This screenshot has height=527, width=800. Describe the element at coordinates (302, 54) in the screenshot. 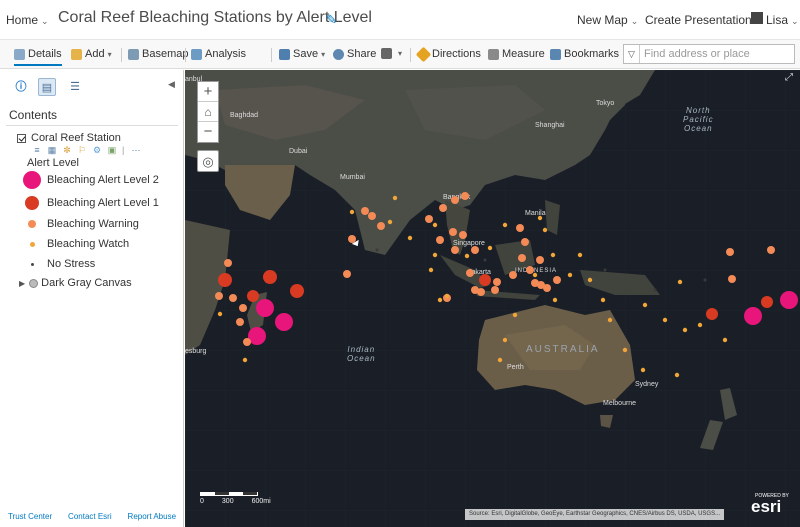

I see `save-button: Save ▾` at that location.